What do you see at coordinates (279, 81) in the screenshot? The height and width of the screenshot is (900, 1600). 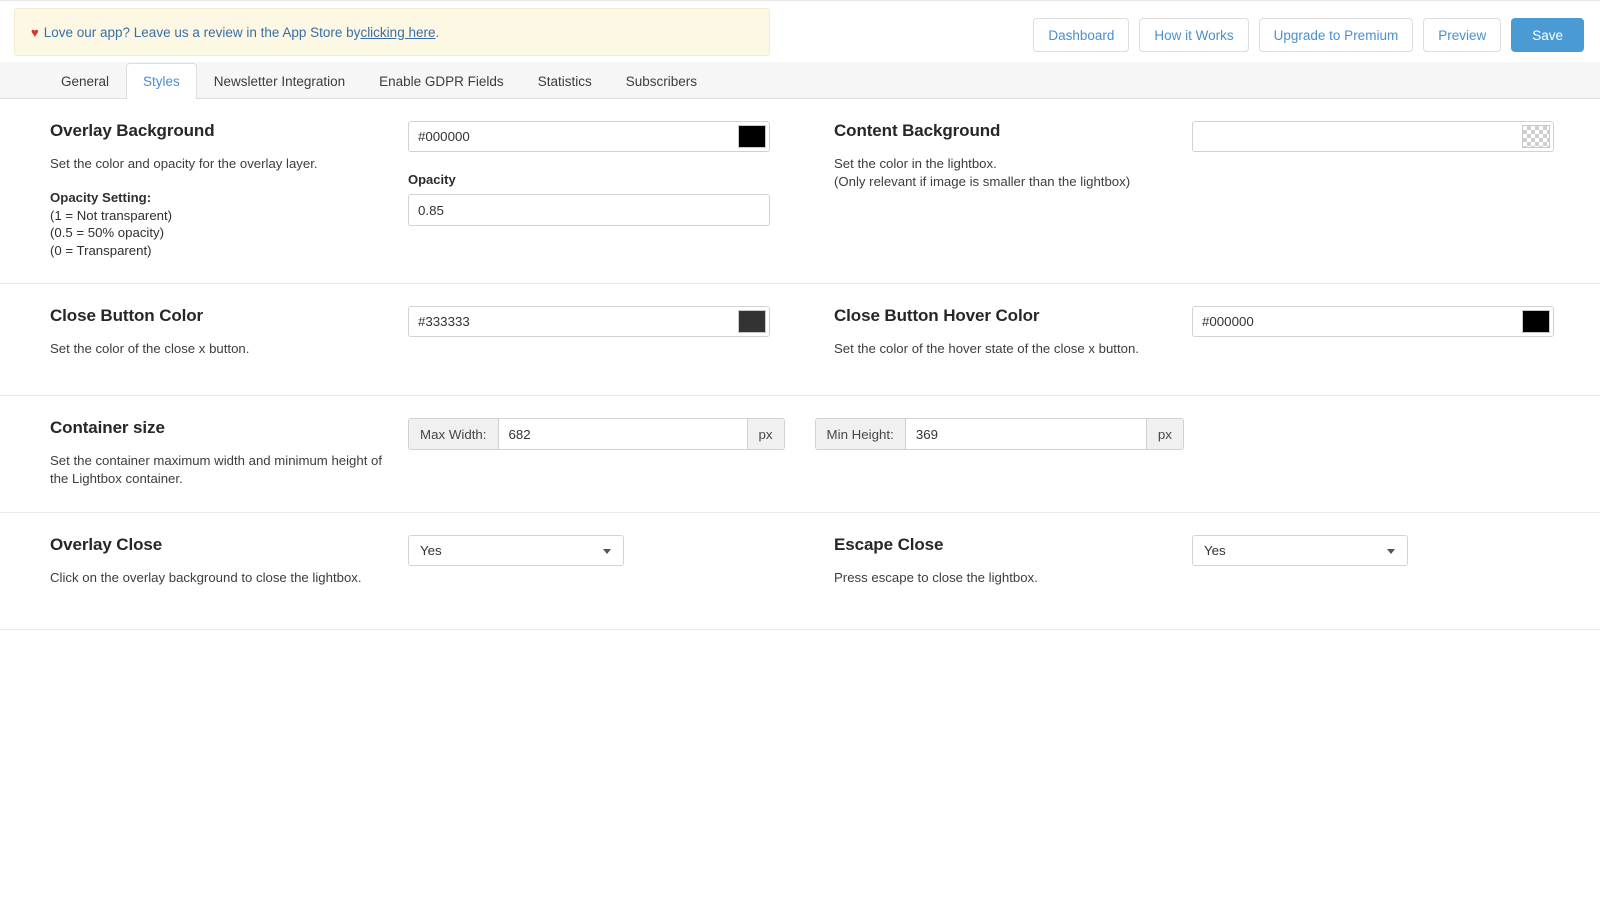 I see `tab-newsletter-integration: Newsletter Integration` at bounding box center [279, 81].